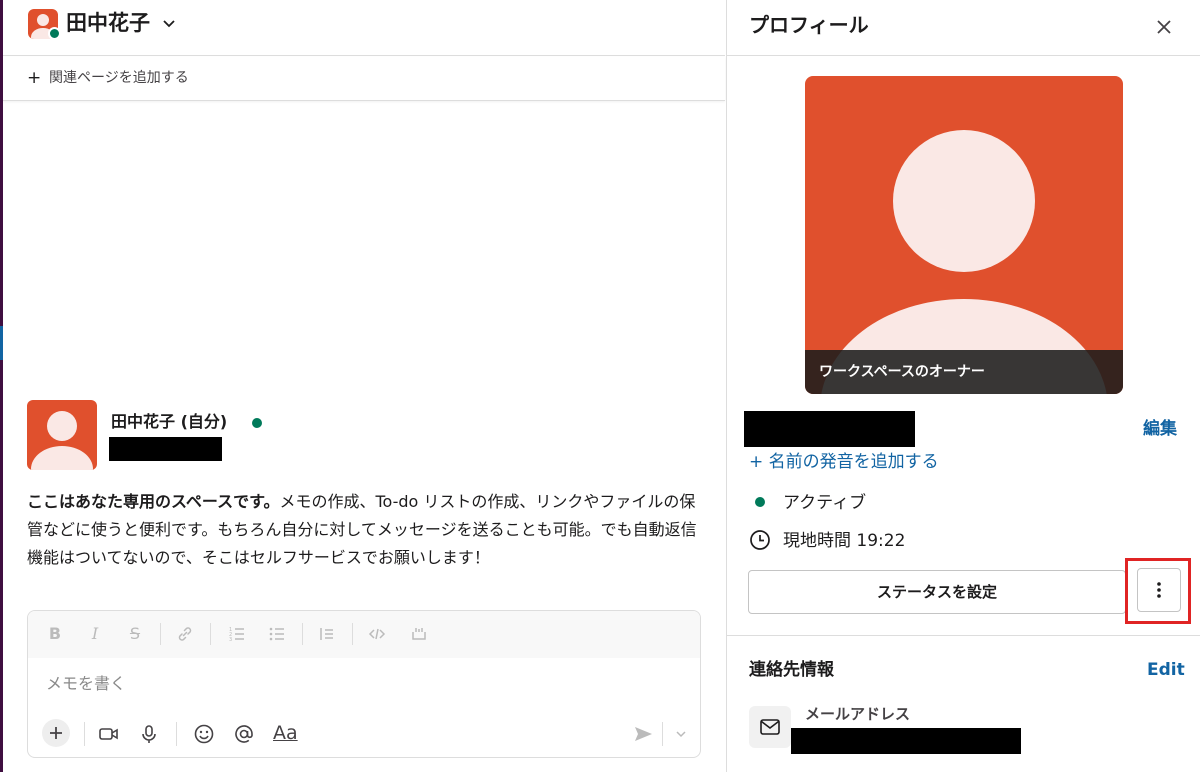  Describe the element at coordinates (791, 670) in the screenshot. I see `contact-info-title: 連絡先情報` at that location.